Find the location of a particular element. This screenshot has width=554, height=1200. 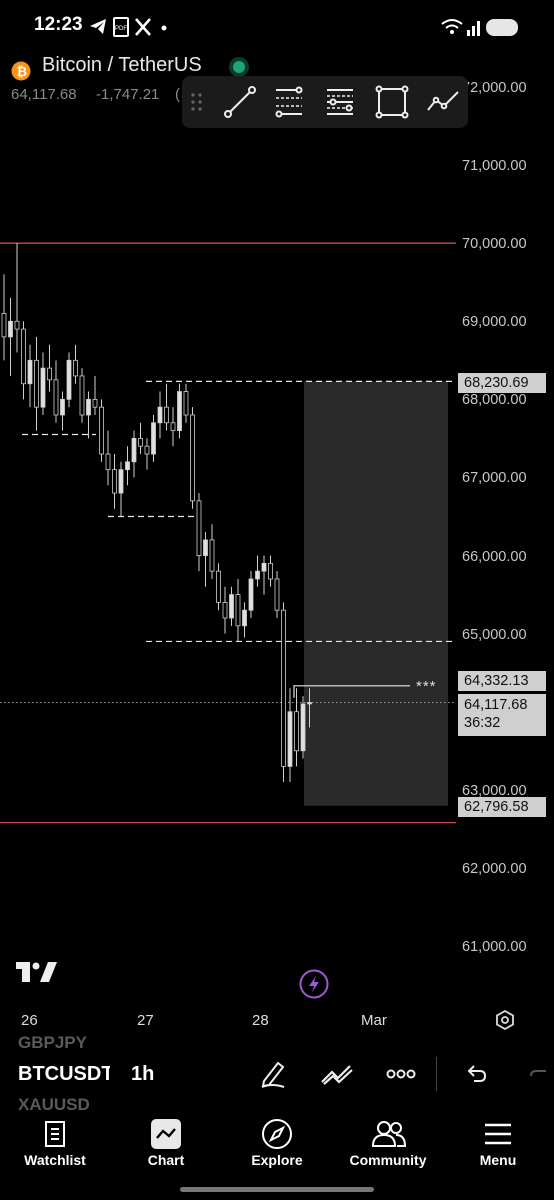

price-axis-label: 72,000.00 is located at coordinates (494, 88).